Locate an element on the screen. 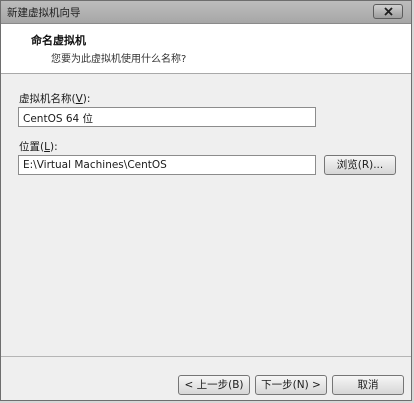 The width and height of the screenshot is (414, 403). vm-name-label-accelerator: V is located at coordinates (79, 99).